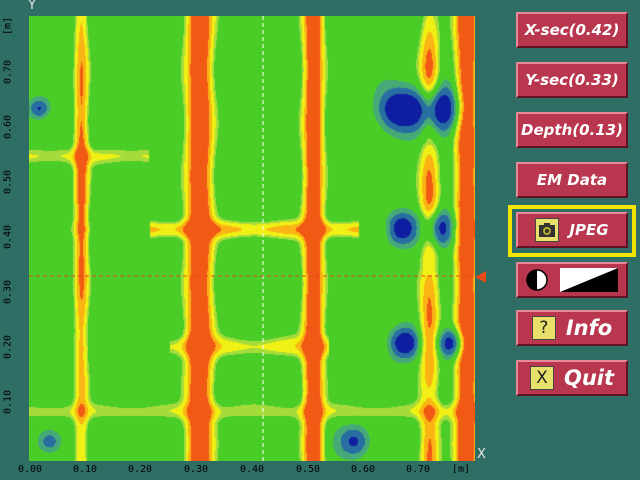  I want to click on y-tick-label: 0.70, so click(8, 72).